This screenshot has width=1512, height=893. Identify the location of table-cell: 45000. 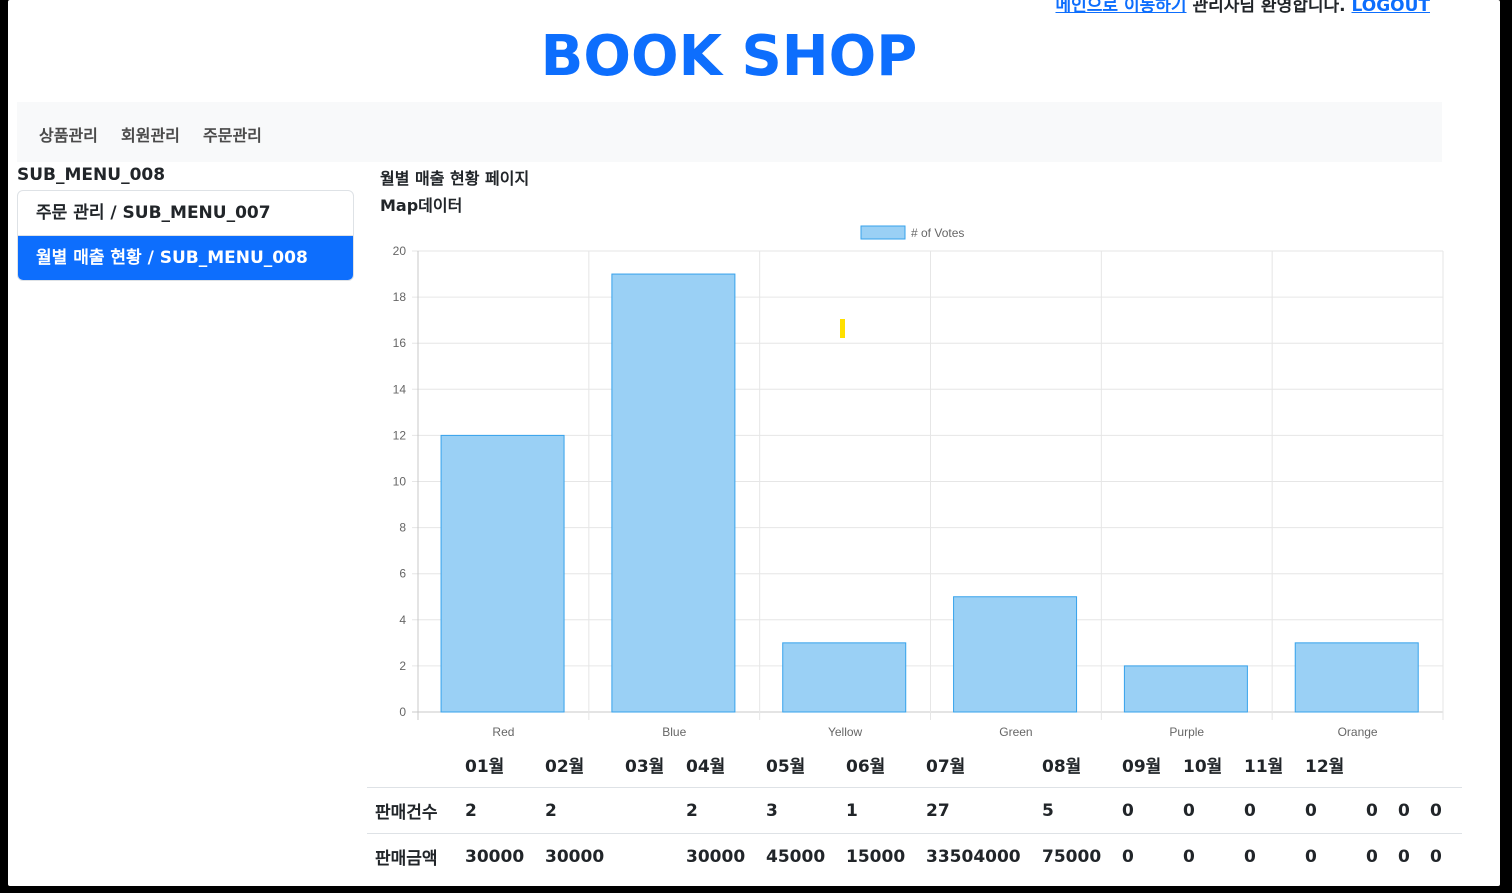
(806, 856).